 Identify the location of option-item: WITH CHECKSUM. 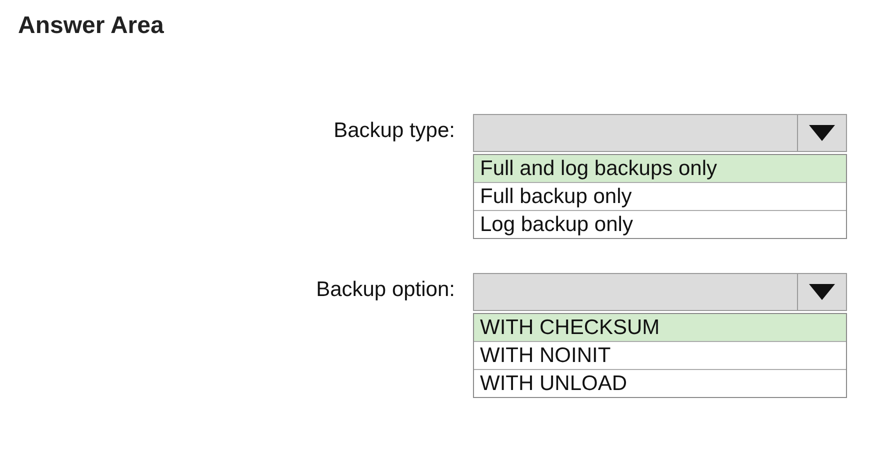
(660, 328).